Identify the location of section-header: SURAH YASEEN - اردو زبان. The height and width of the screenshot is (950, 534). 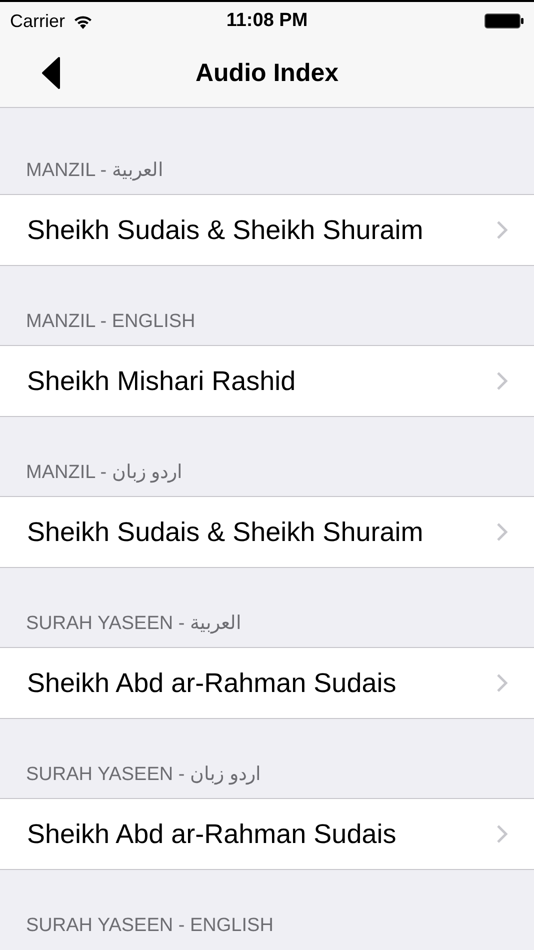
(143, 775).